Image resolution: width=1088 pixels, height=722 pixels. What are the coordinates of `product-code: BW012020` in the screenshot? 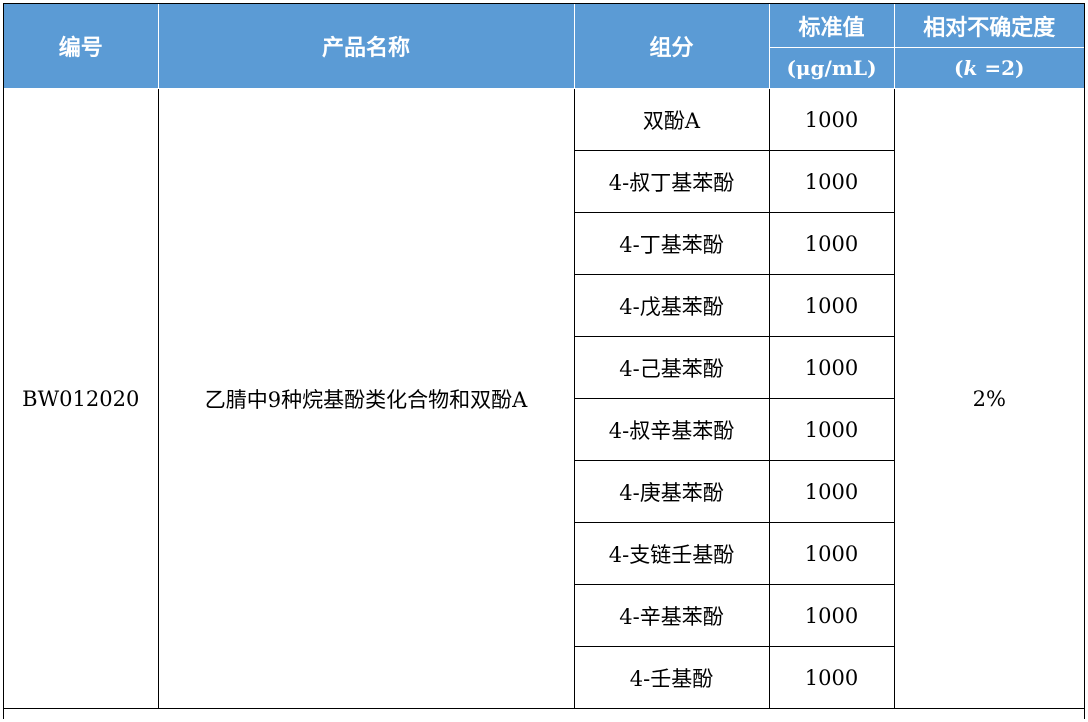 It's located at (81, 398).